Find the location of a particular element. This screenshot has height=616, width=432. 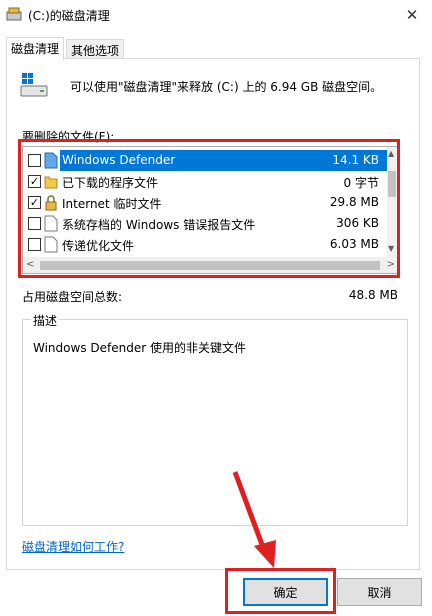

file-size: 0 字节 is located at coordinates (361, 183).